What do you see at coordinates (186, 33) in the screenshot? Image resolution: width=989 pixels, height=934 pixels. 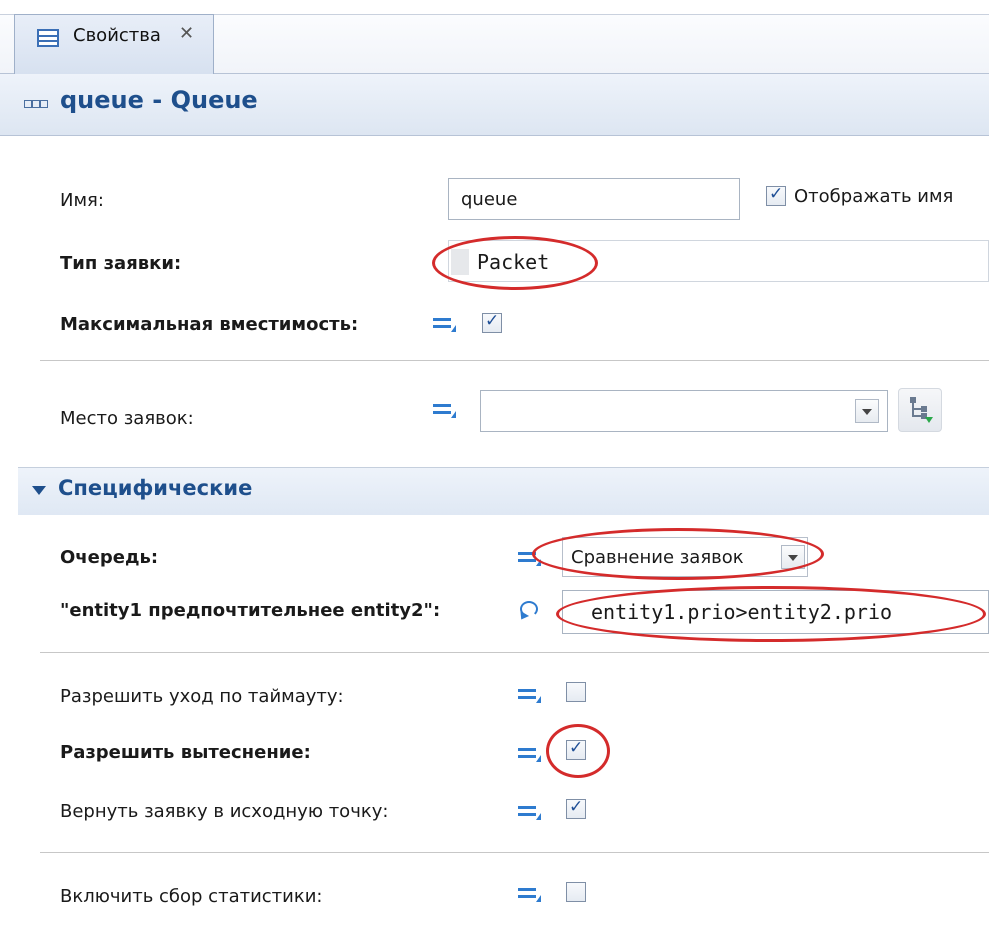 I see `close-icon: ✕` at bounding box center [186, 33].